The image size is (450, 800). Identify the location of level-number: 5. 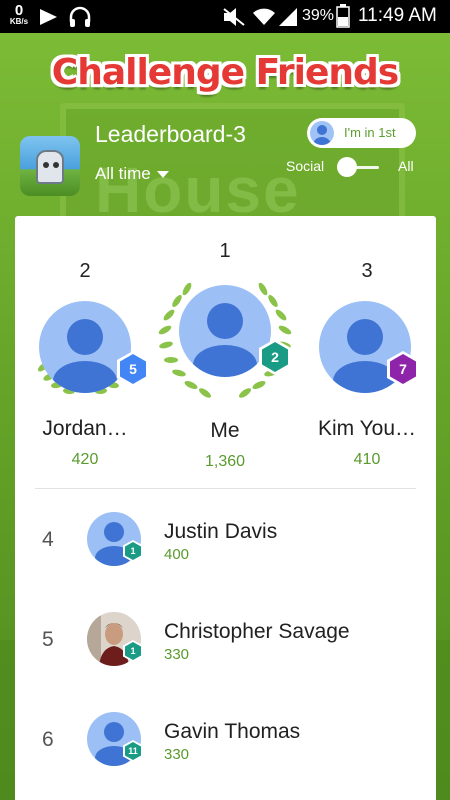
(133, 369).